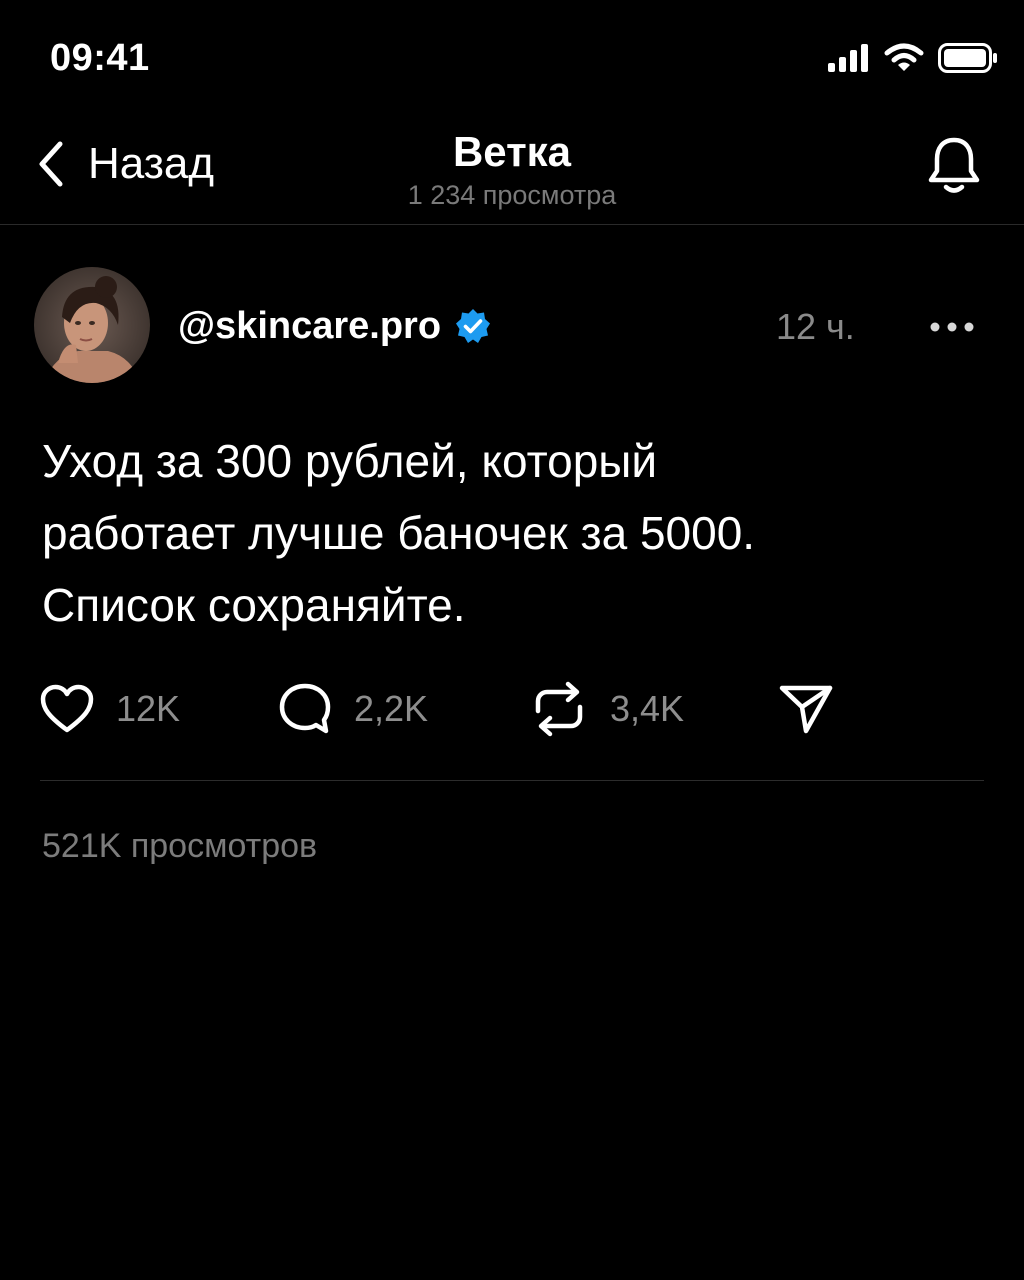 The width and height of the screenshot is (1024, 1280). I want to click on author: @skincare.pro, so click(334, 326).